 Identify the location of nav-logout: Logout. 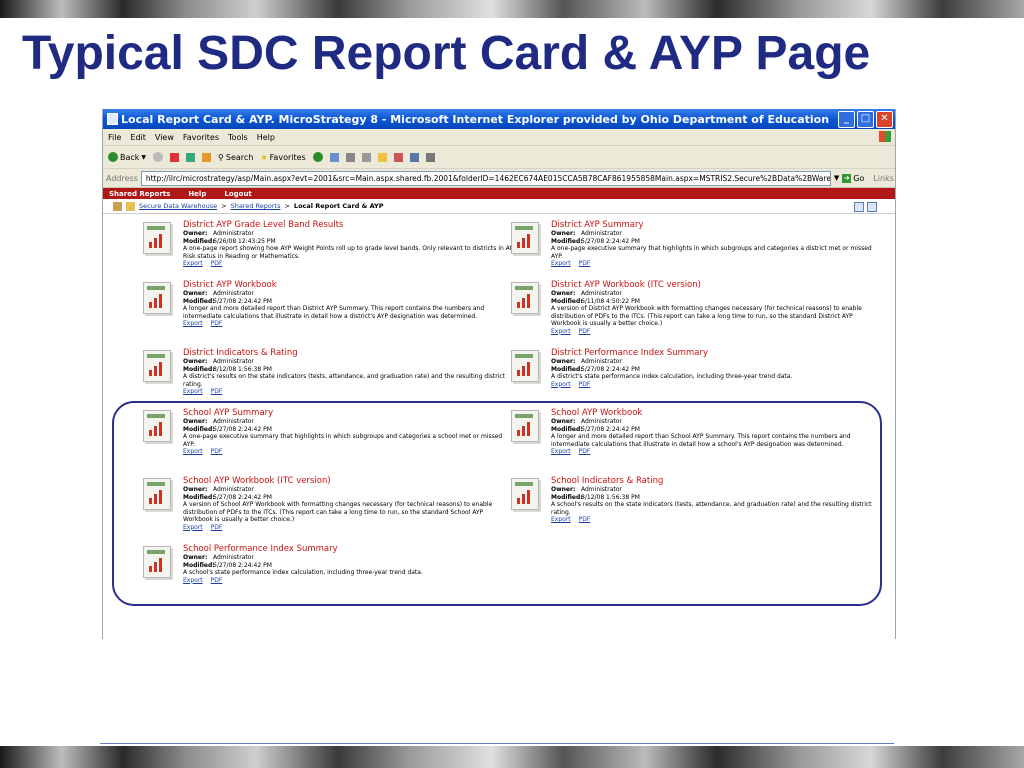
(237, 194).